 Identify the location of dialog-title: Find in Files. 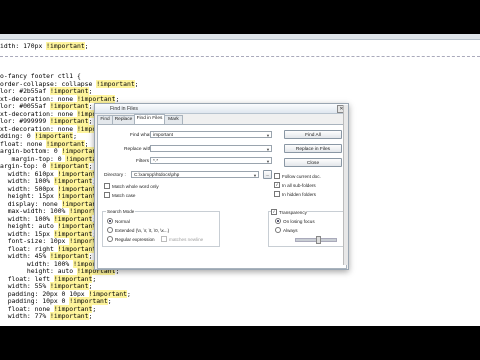
(124, 109).